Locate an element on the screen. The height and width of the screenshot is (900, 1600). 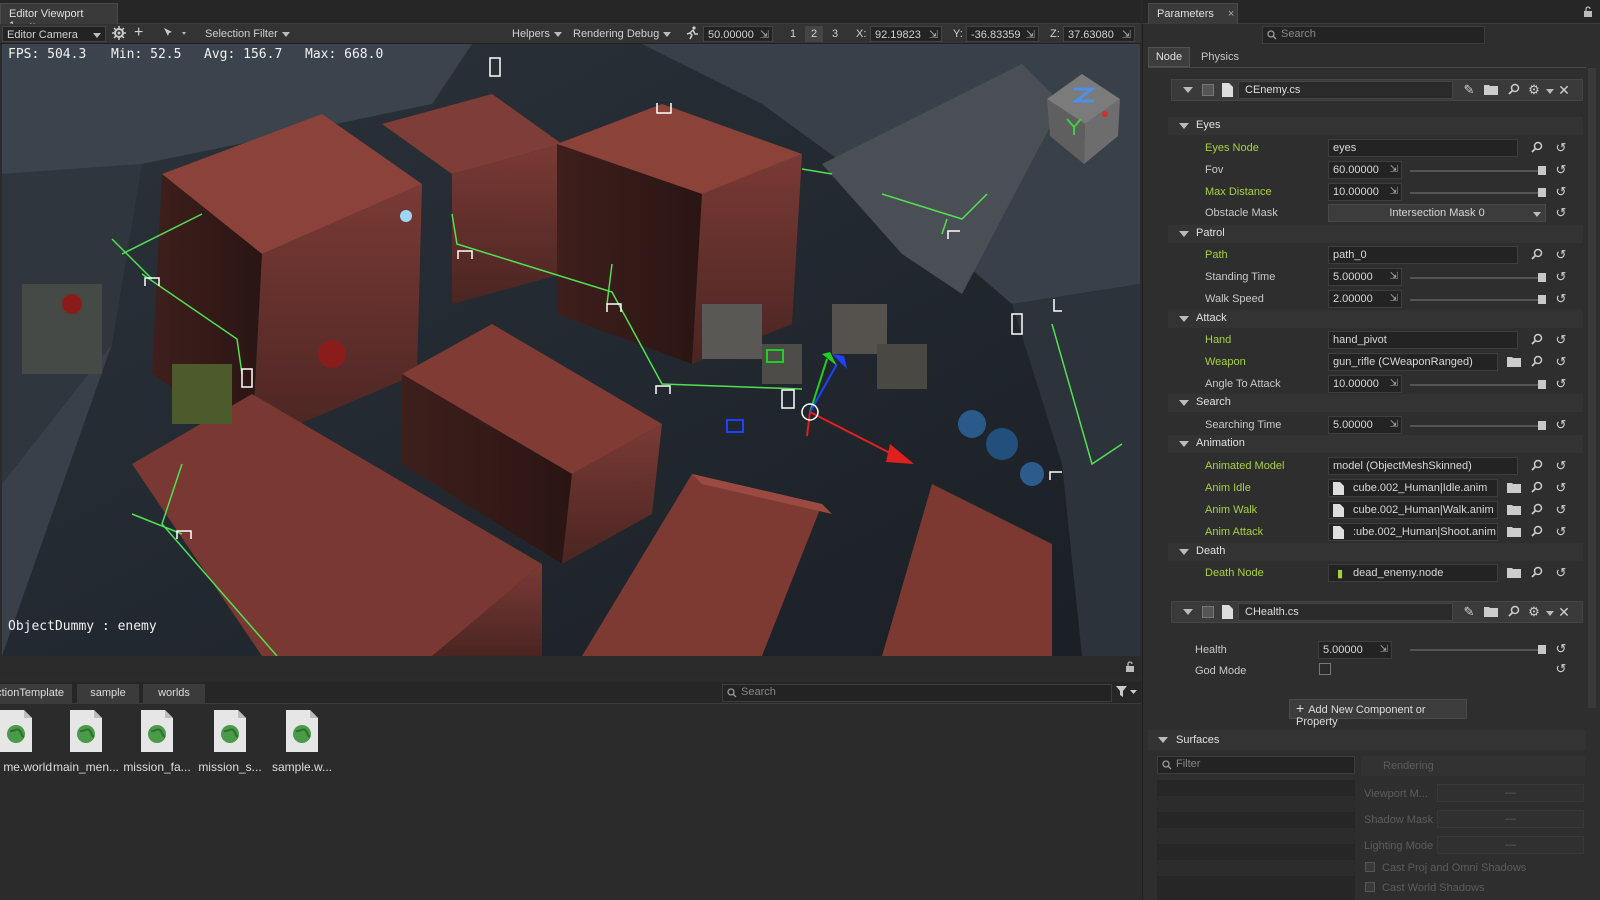
section-eyes: Eyes is located at coordinates (1375, 126).